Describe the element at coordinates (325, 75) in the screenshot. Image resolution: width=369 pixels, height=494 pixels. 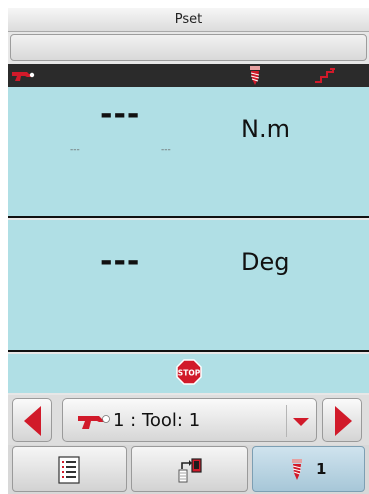
I see `step-graph-icon` at that location.